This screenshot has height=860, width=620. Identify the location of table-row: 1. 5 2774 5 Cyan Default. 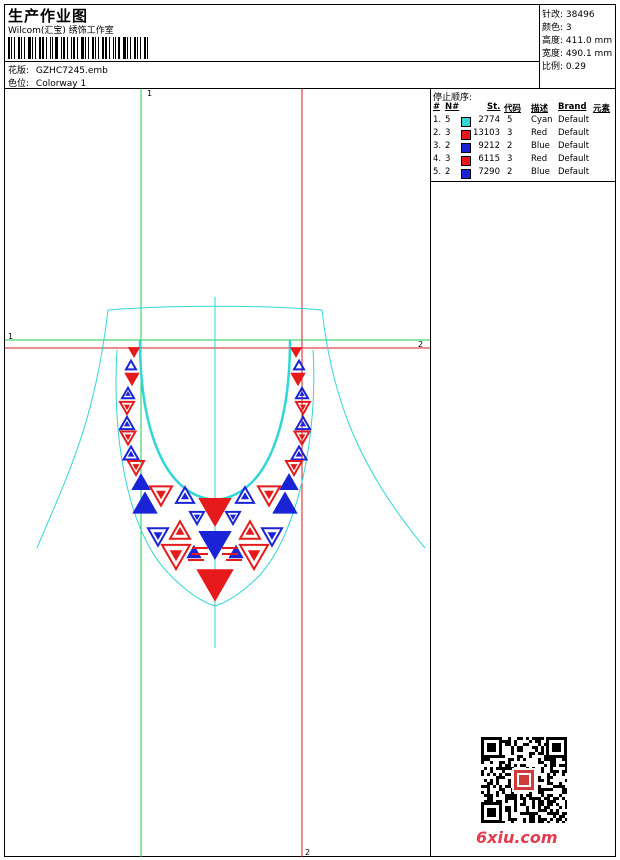
(523, 121).